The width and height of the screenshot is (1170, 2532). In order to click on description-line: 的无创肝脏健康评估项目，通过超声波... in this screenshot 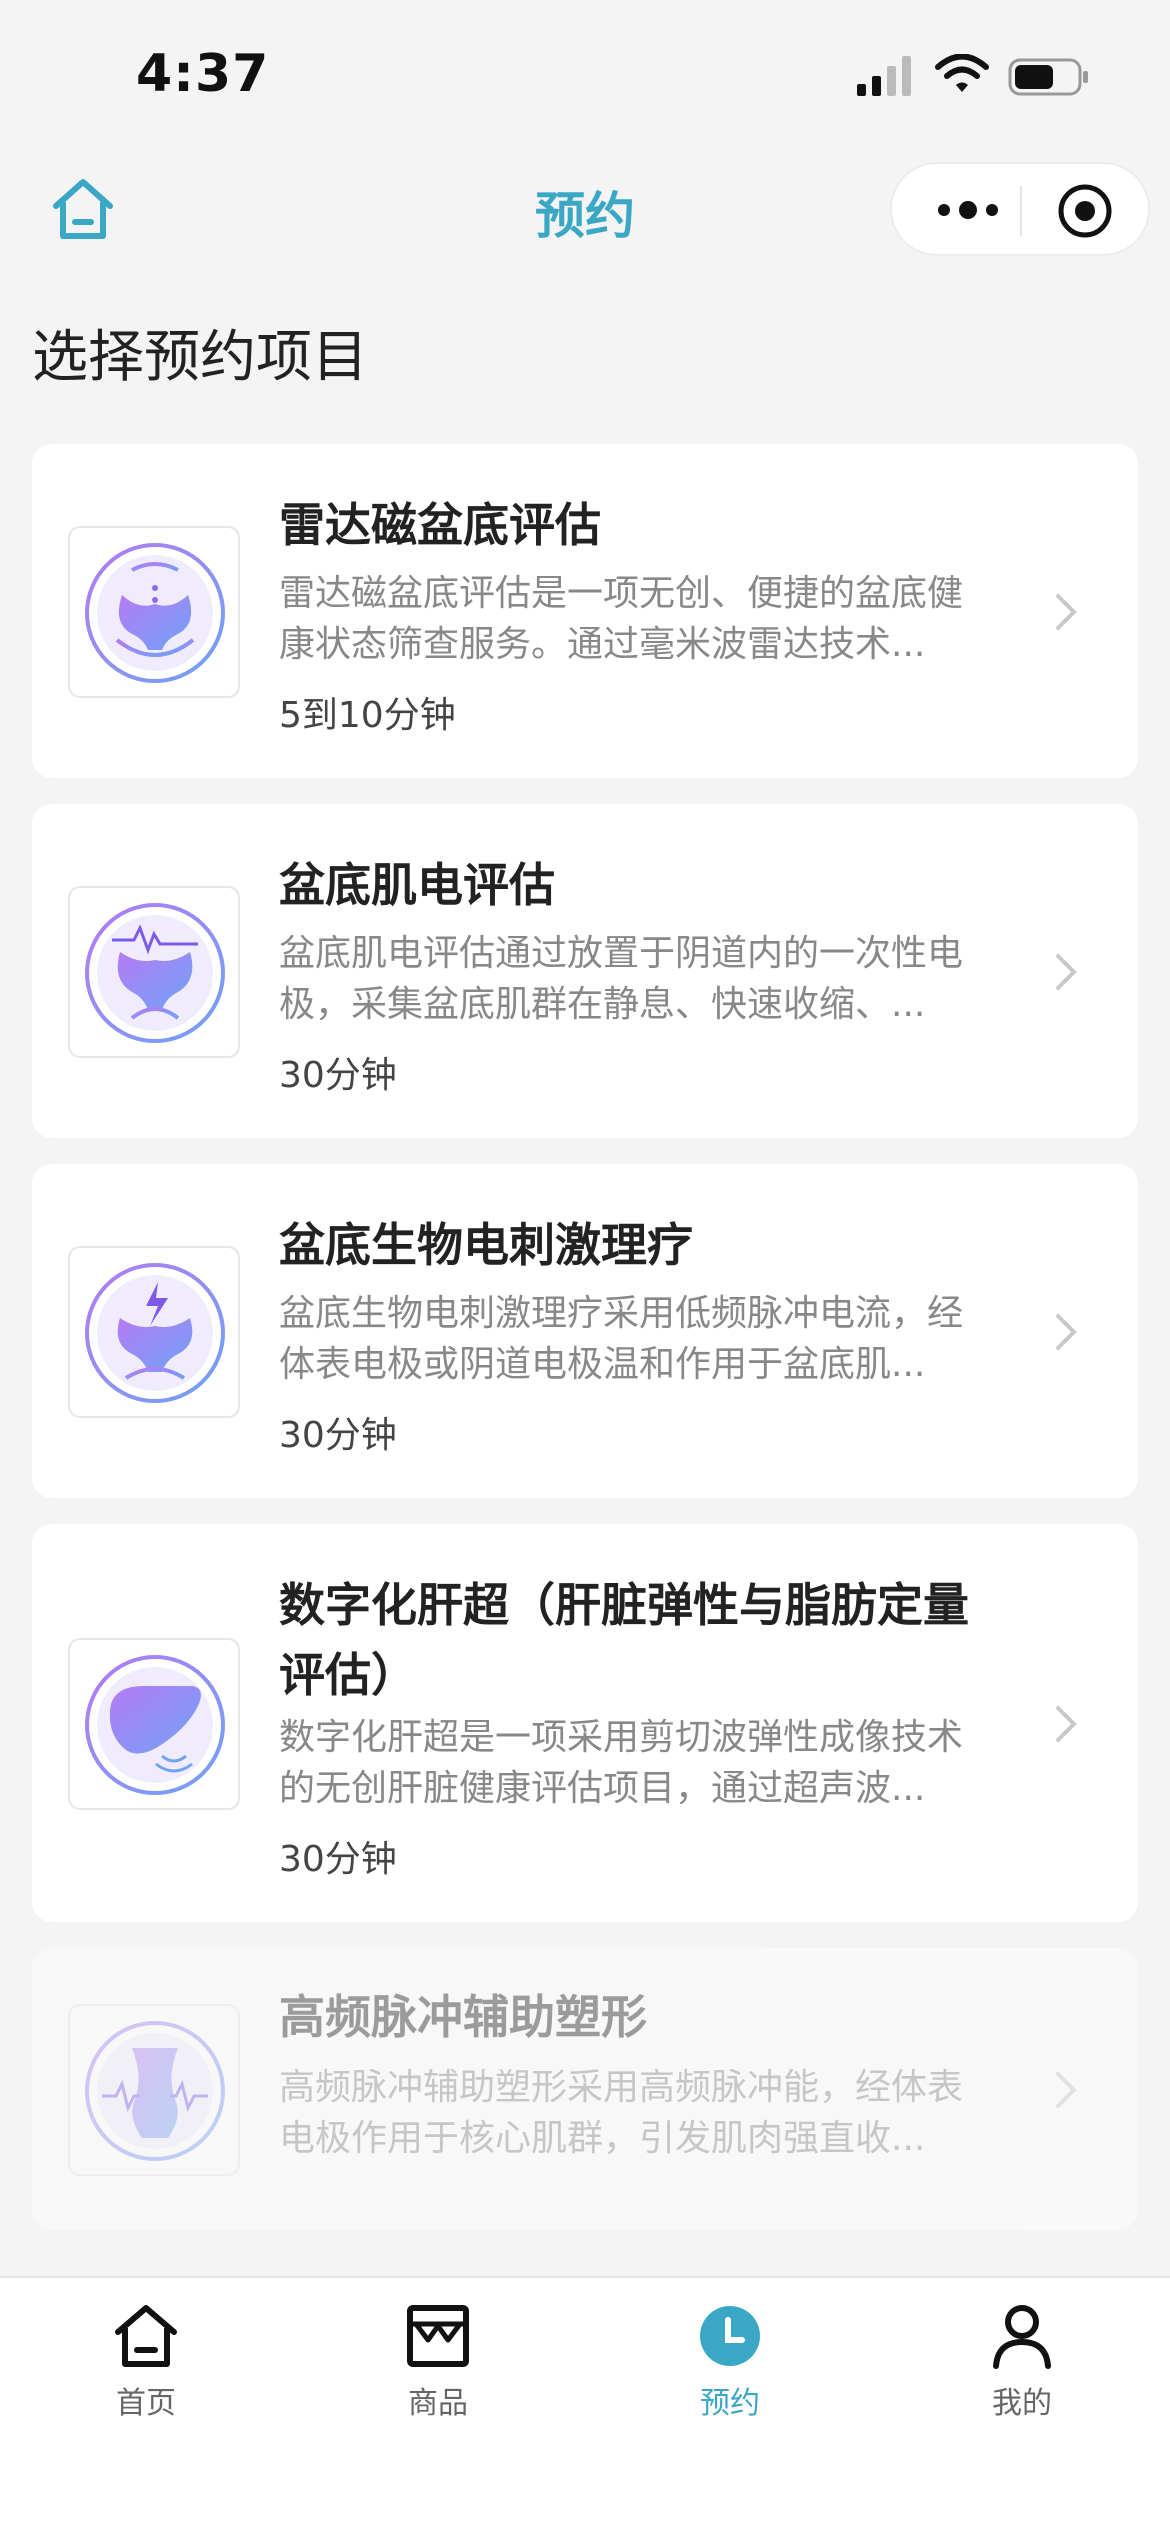, I will do `click(602, 1788)`.